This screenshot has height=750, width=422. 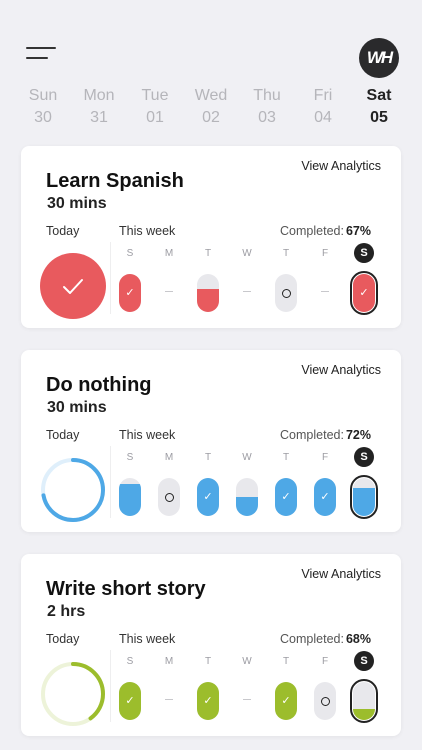 What do you see at coordinates (43, 117) in the screenshot?
I see `day-number: 30` at bounding box center [43, 117].